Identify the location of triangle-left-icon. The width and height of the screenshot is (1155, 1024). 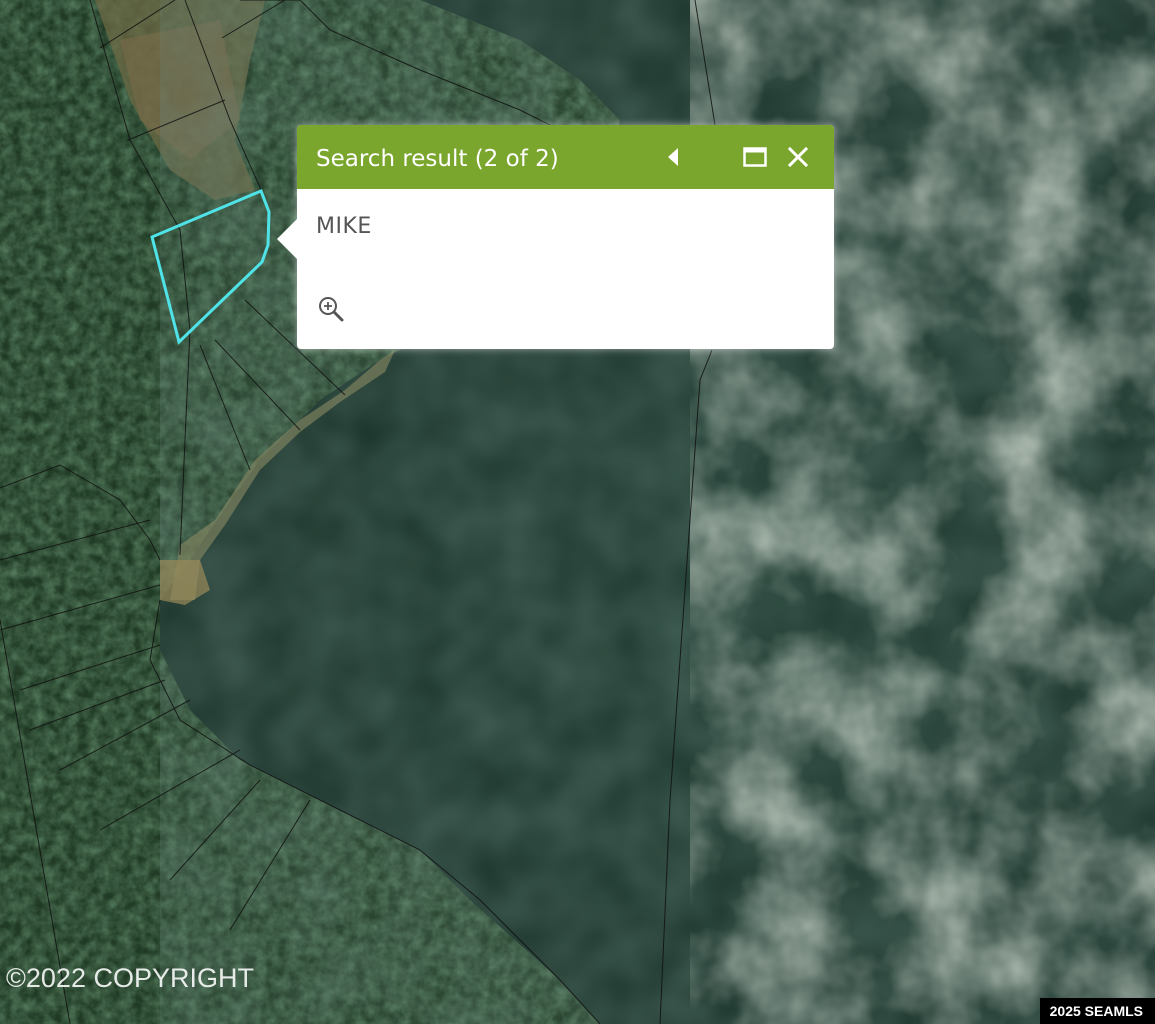
(673, 157).